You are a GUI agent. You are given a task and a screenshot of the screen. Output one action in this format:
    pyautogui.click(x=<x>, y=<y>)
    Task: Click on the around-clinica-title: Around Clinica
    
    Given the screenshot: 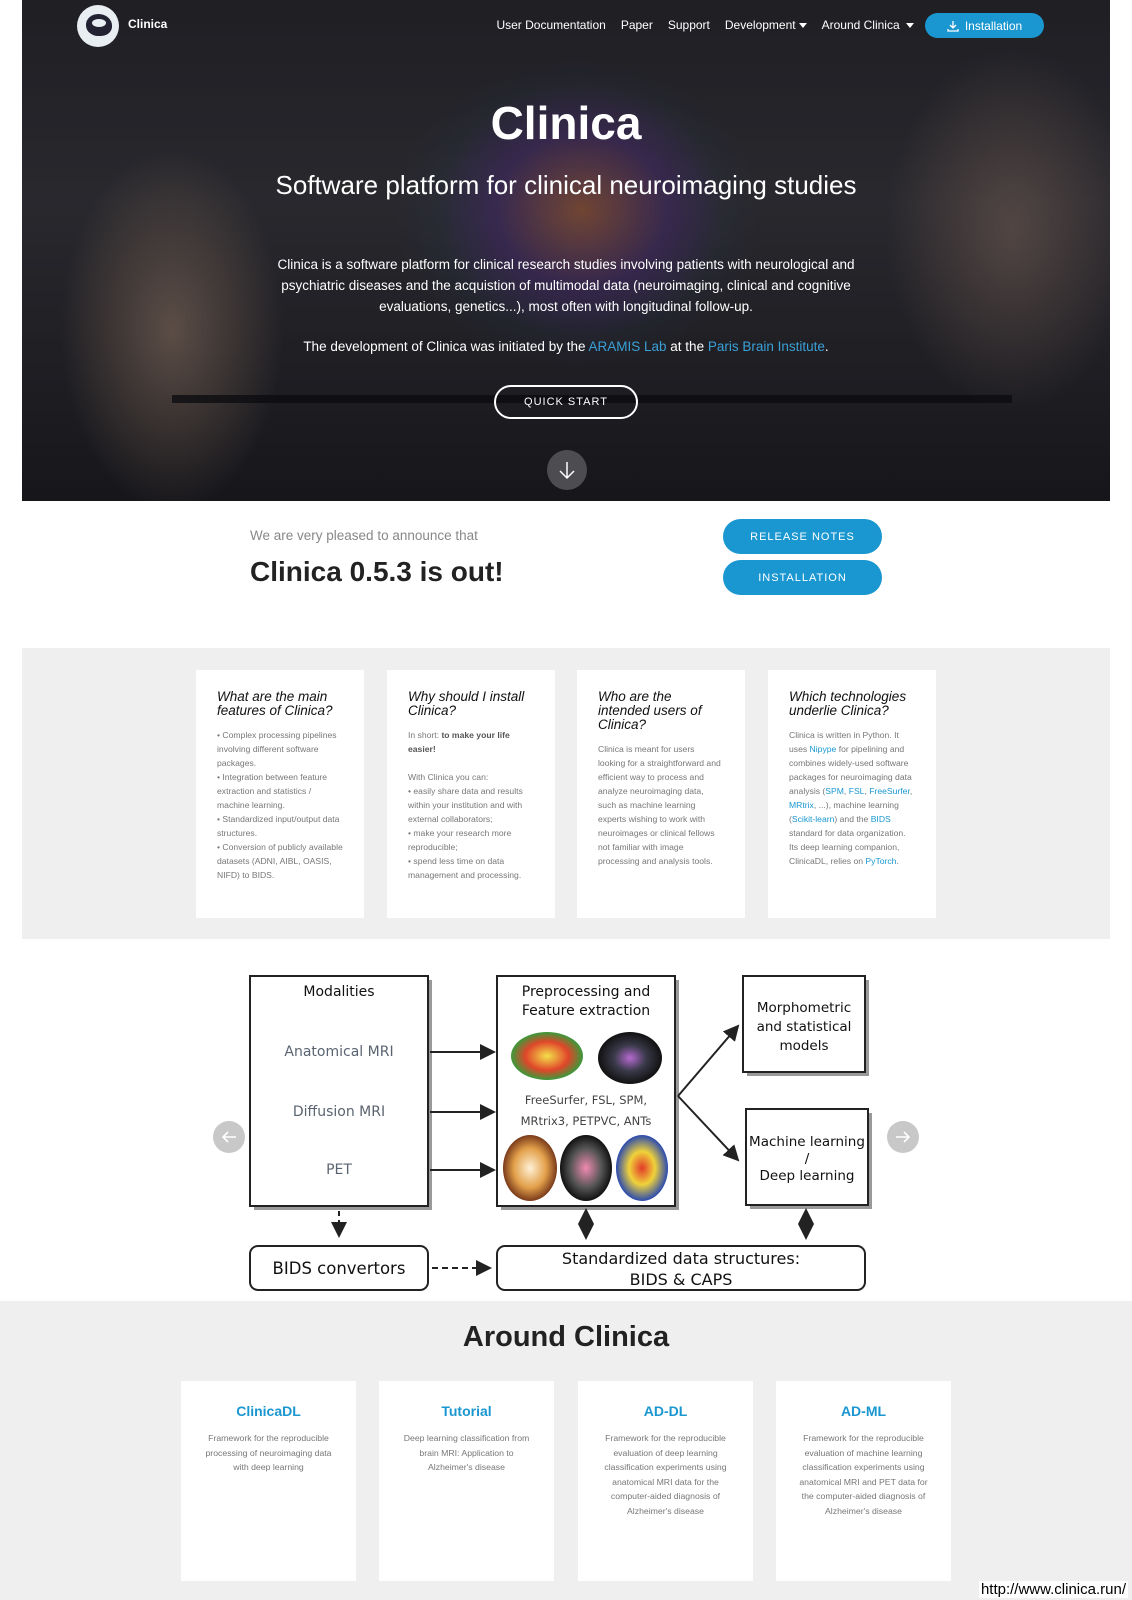 What is the action you would take?
    pyautogui.click(x=566, y=1337)
    